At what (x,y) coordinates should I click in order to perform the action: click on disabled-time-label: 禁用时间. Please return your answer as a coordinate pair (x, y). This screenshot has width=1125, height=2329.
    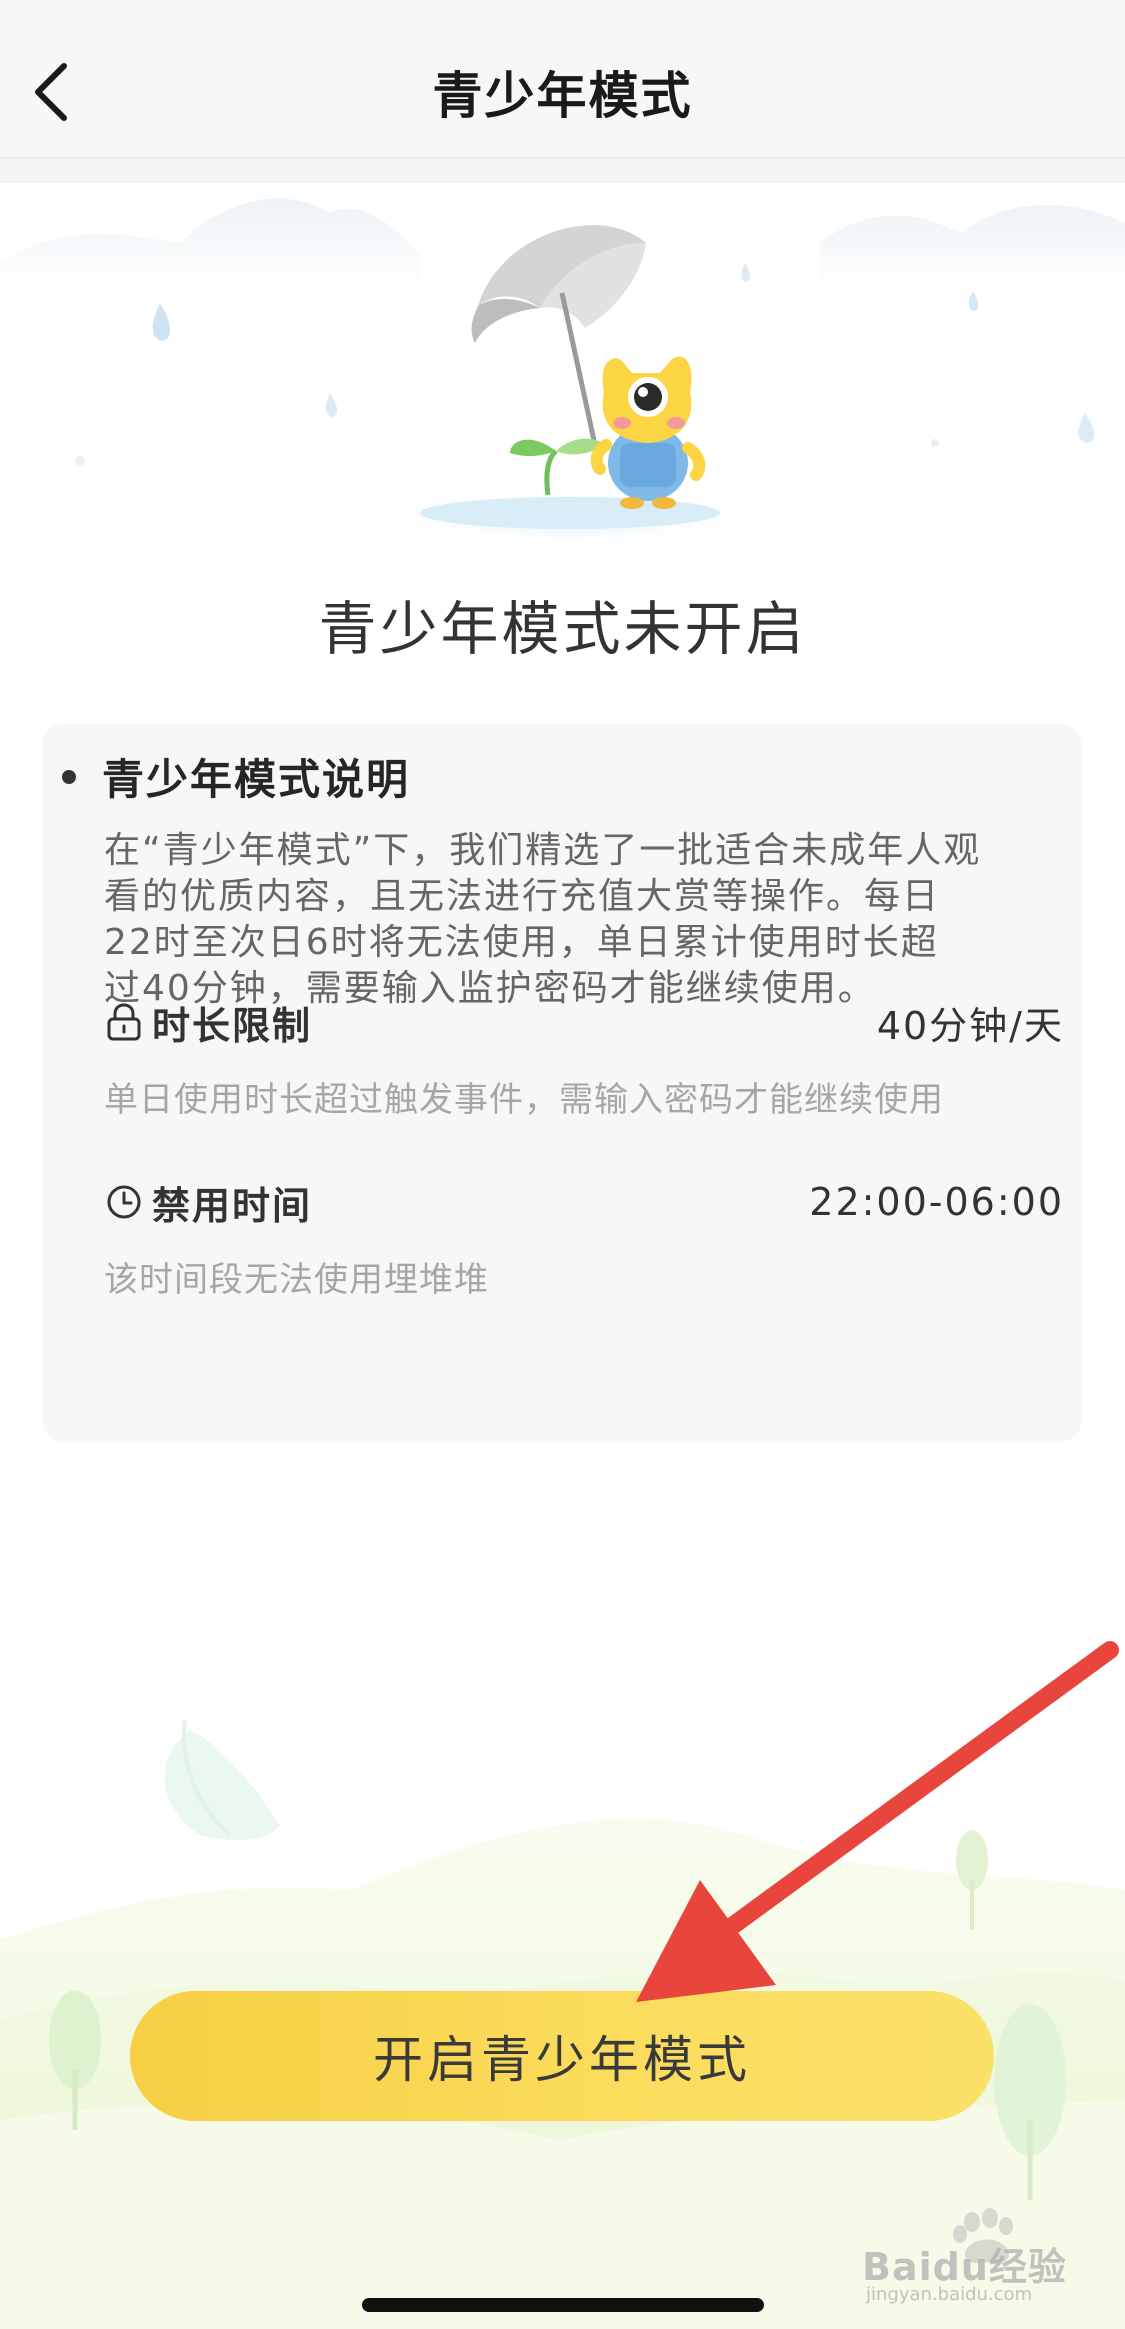
    Looking at the image, I should click on (232, 1205).